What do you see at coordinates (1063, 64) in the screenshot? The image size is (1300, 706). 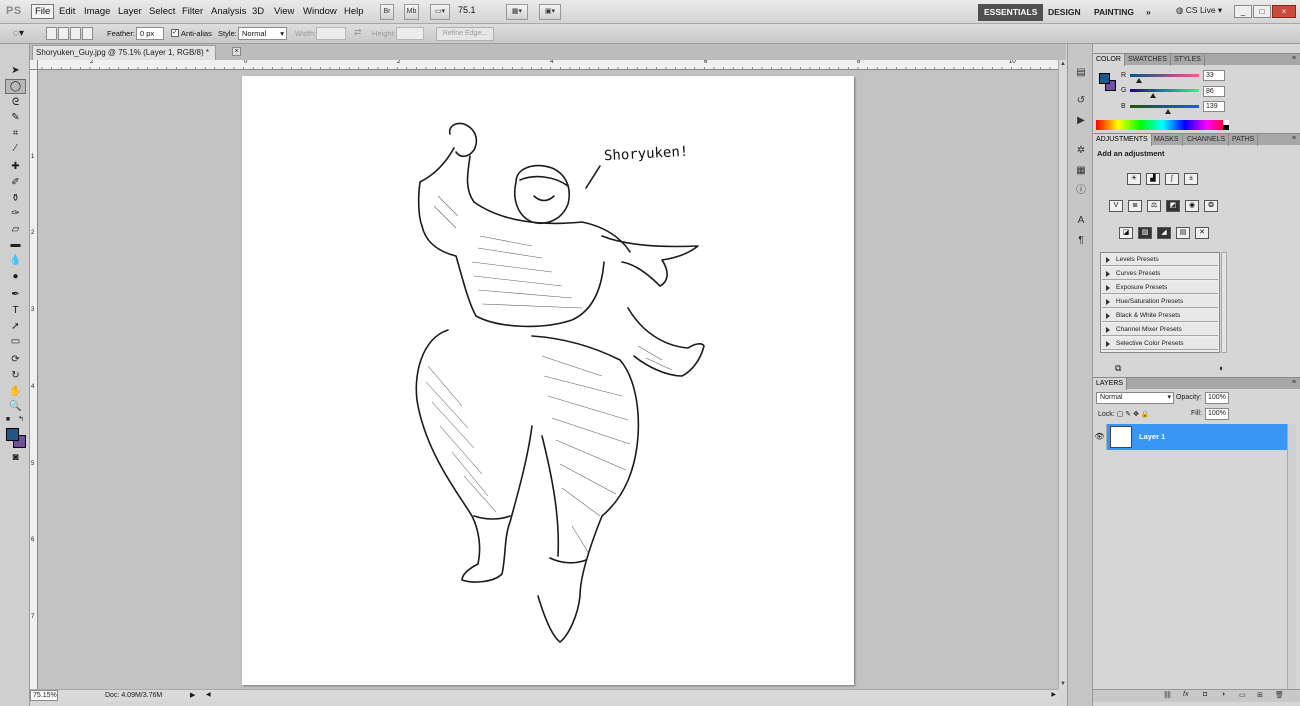 I see `scroll-up-arrow-icon: ▲` at bounding box center [1063, 64].